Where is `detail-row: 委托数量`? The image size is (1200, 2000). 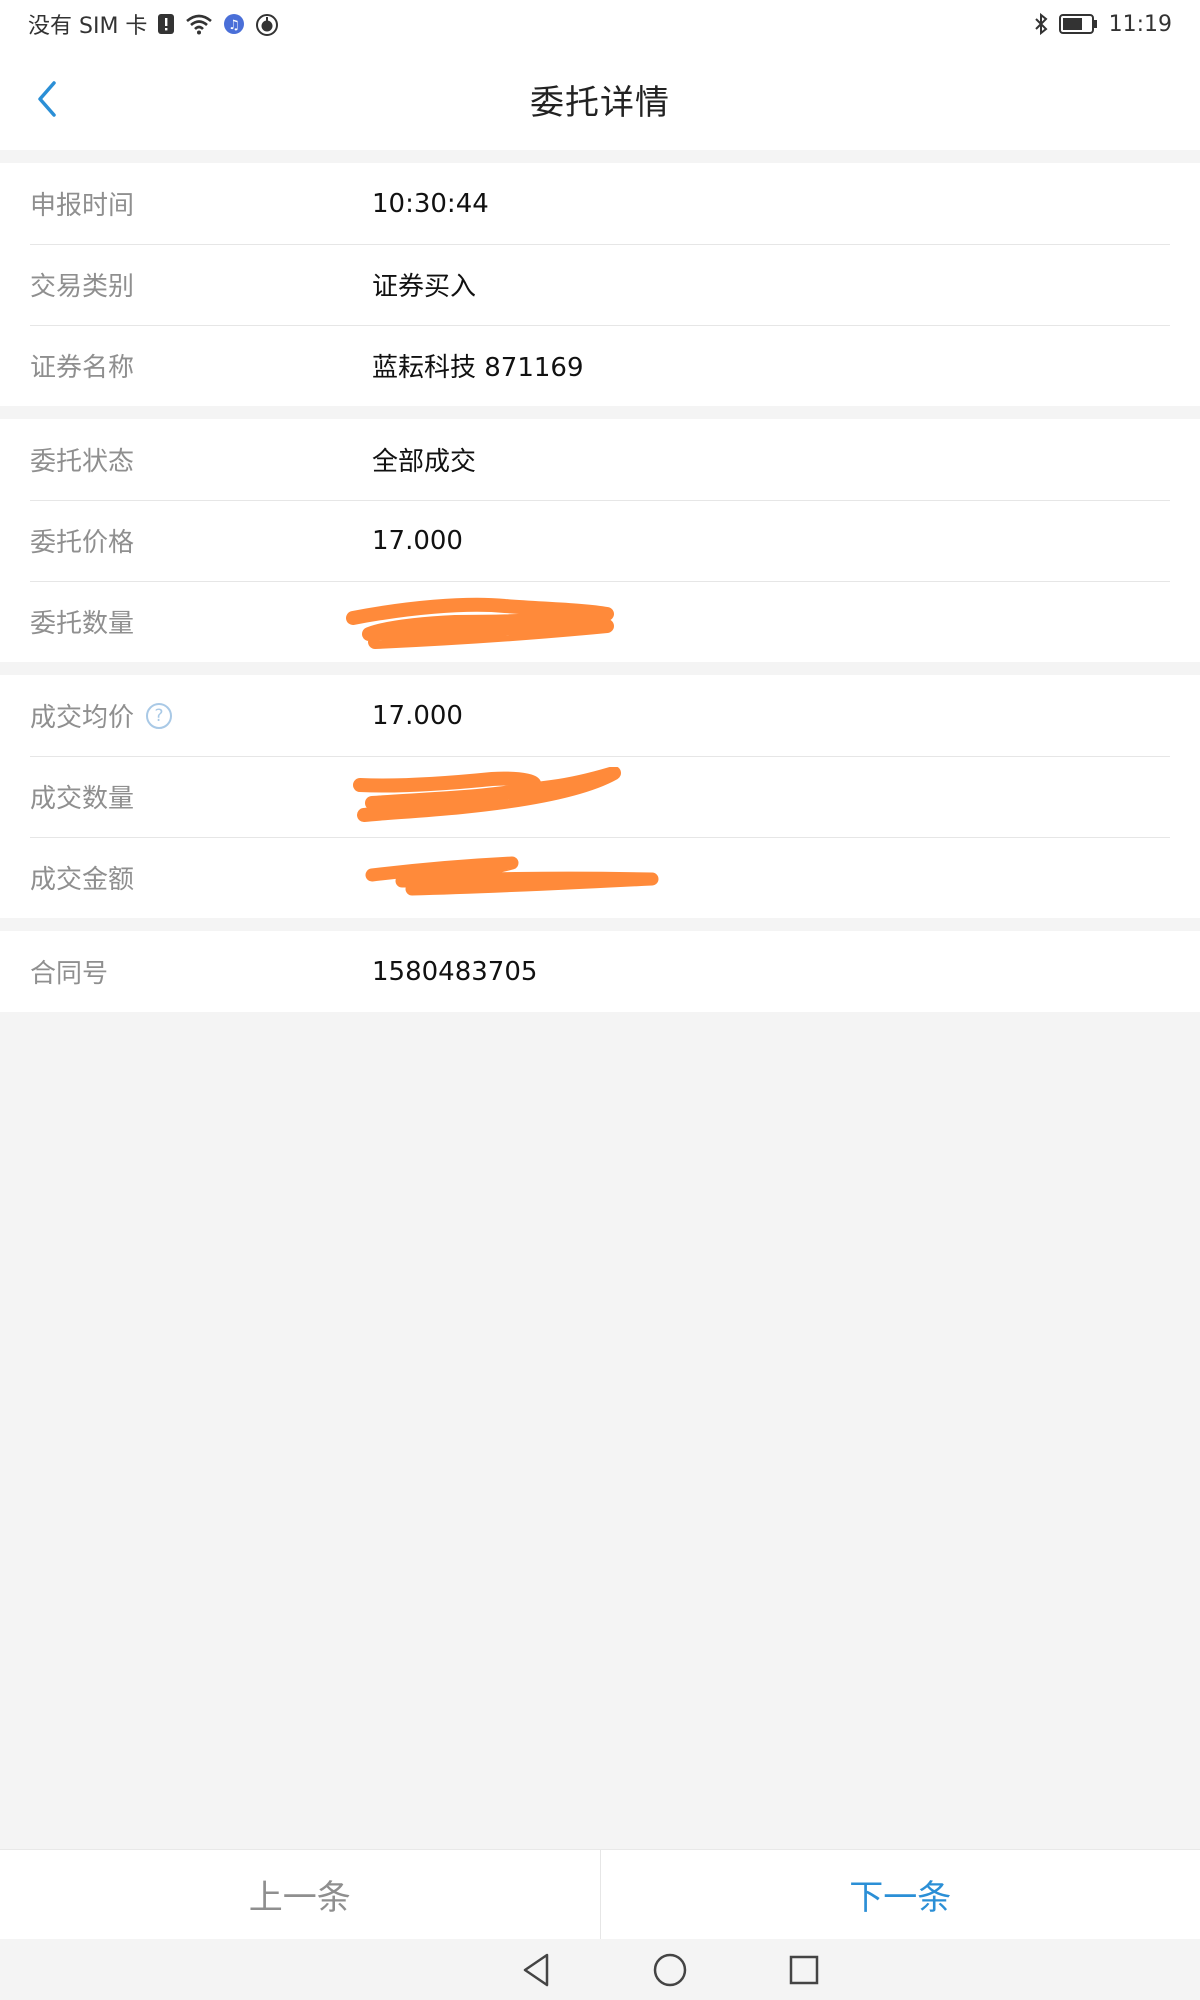 detail-row: 委托数量 is located at coordinates (600, 621).